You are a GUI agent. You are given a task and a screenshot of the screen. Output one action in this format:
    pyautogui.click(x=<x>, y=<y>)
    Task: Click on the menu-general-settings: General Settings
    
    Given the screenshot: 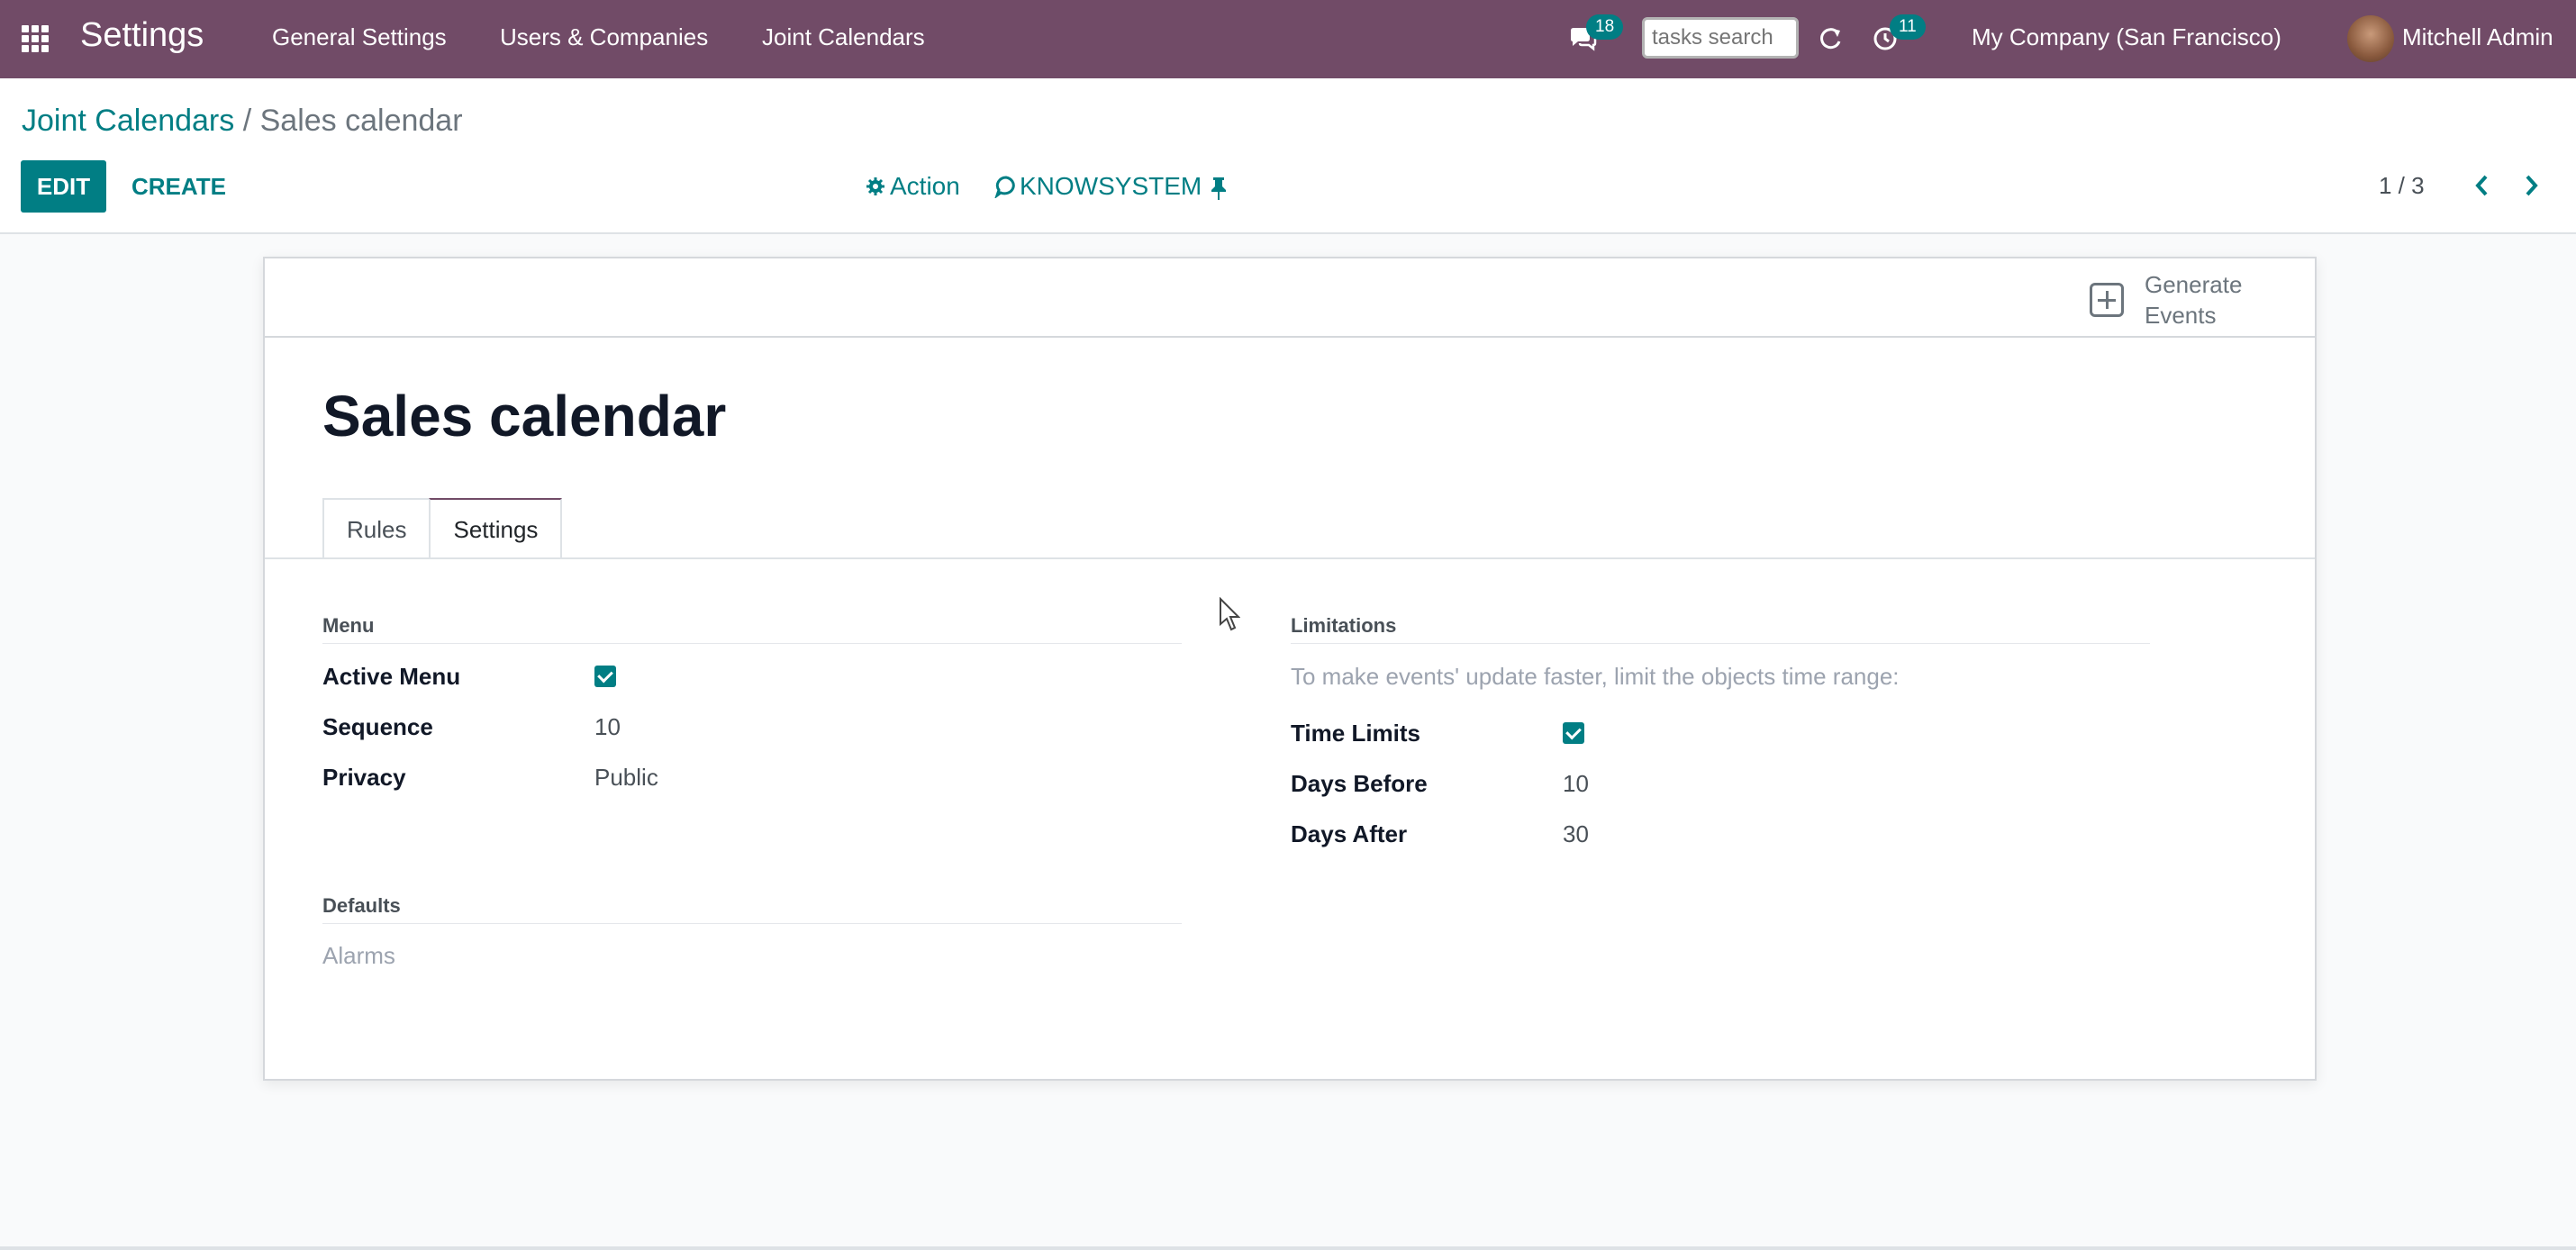 What is the action you would take?
    pyautogui.click(x=359, y=37)
    